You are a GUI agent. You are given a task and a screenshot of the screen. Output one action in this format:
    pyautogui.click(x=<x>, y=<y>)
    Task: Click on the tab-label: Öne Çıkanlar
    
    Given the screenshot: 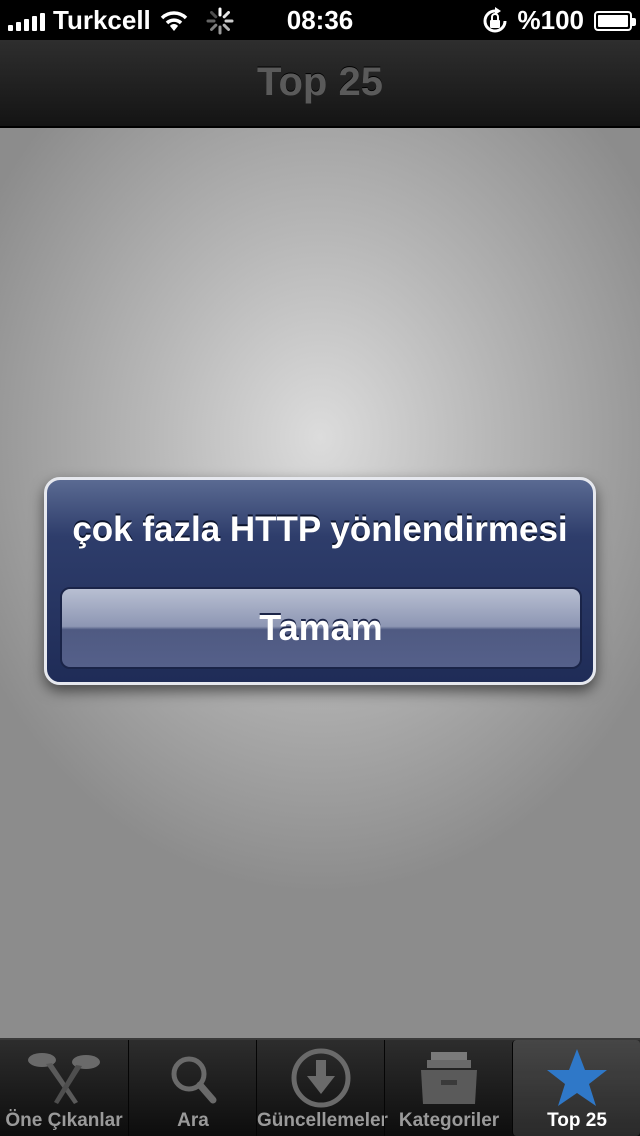 What is the action you would take?
    pyautogui.click(x=64, y=1120)
    